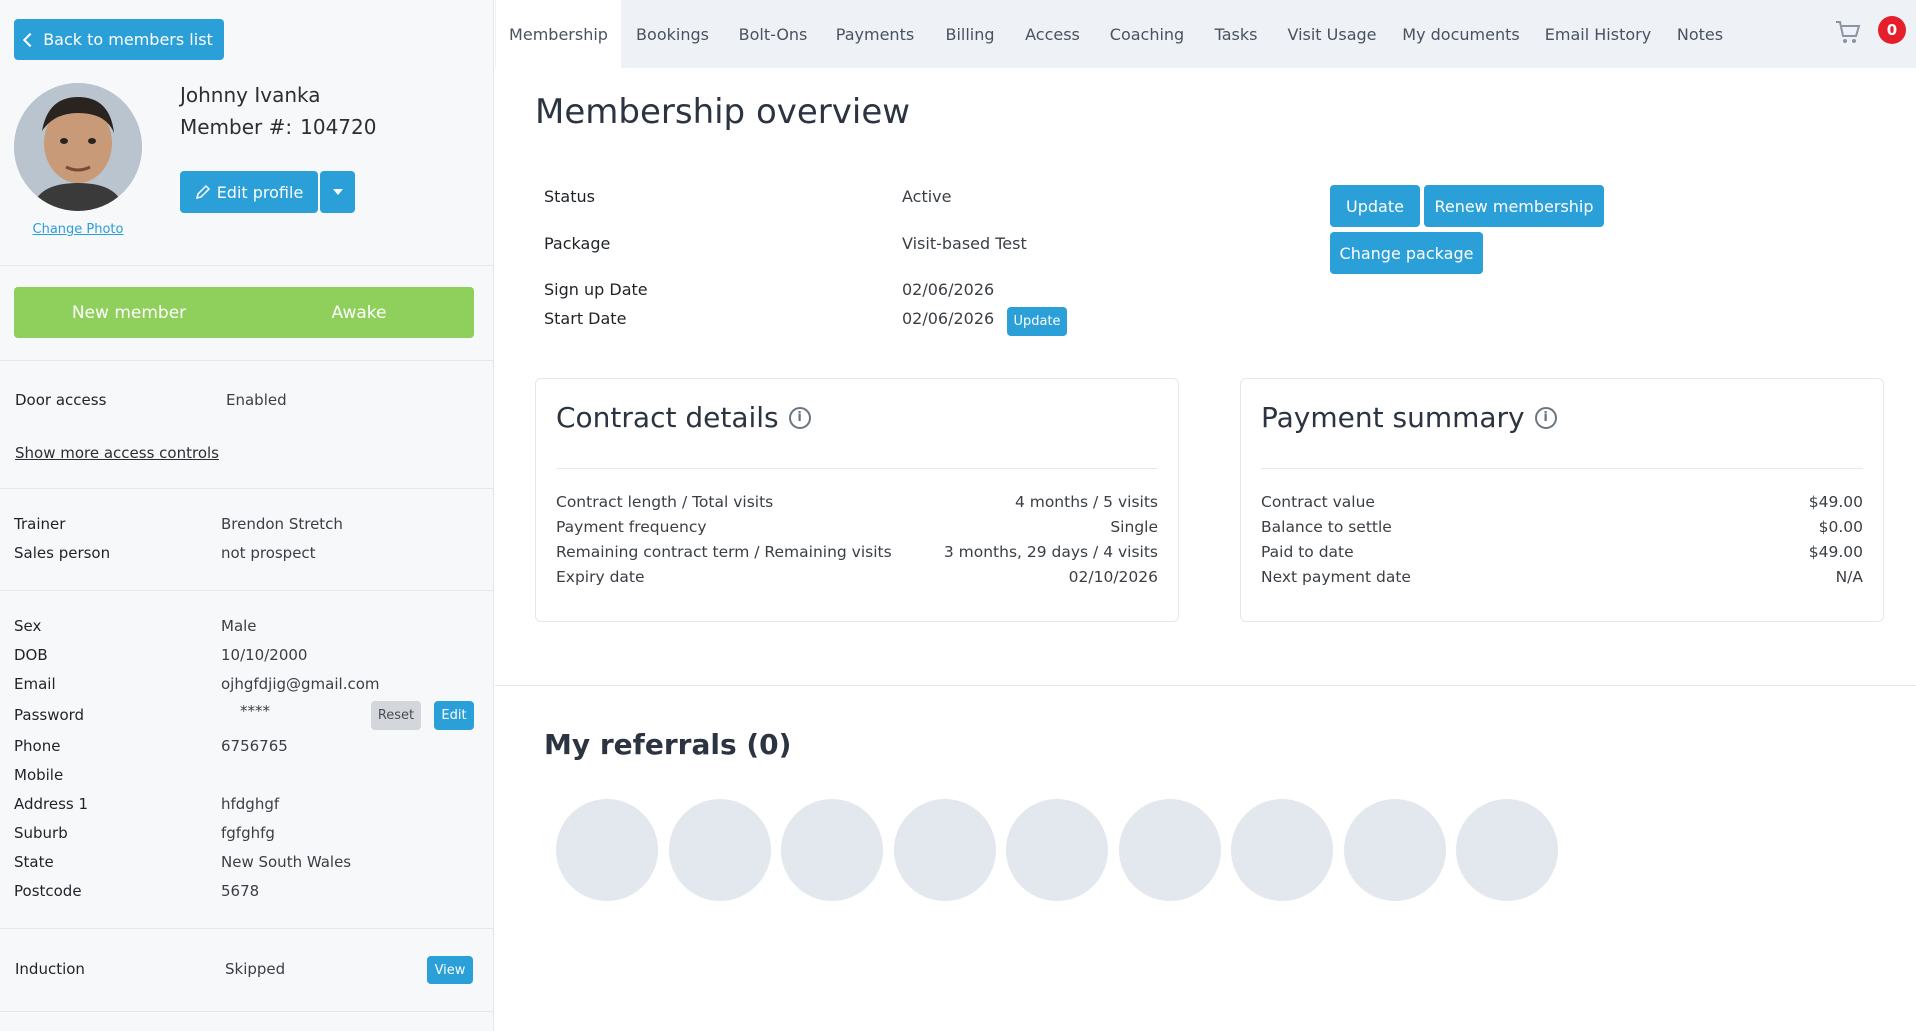  Describe the element at coordinates (268, 553) in the screenshot. I see `sales-person-value: not prospect` at that location.